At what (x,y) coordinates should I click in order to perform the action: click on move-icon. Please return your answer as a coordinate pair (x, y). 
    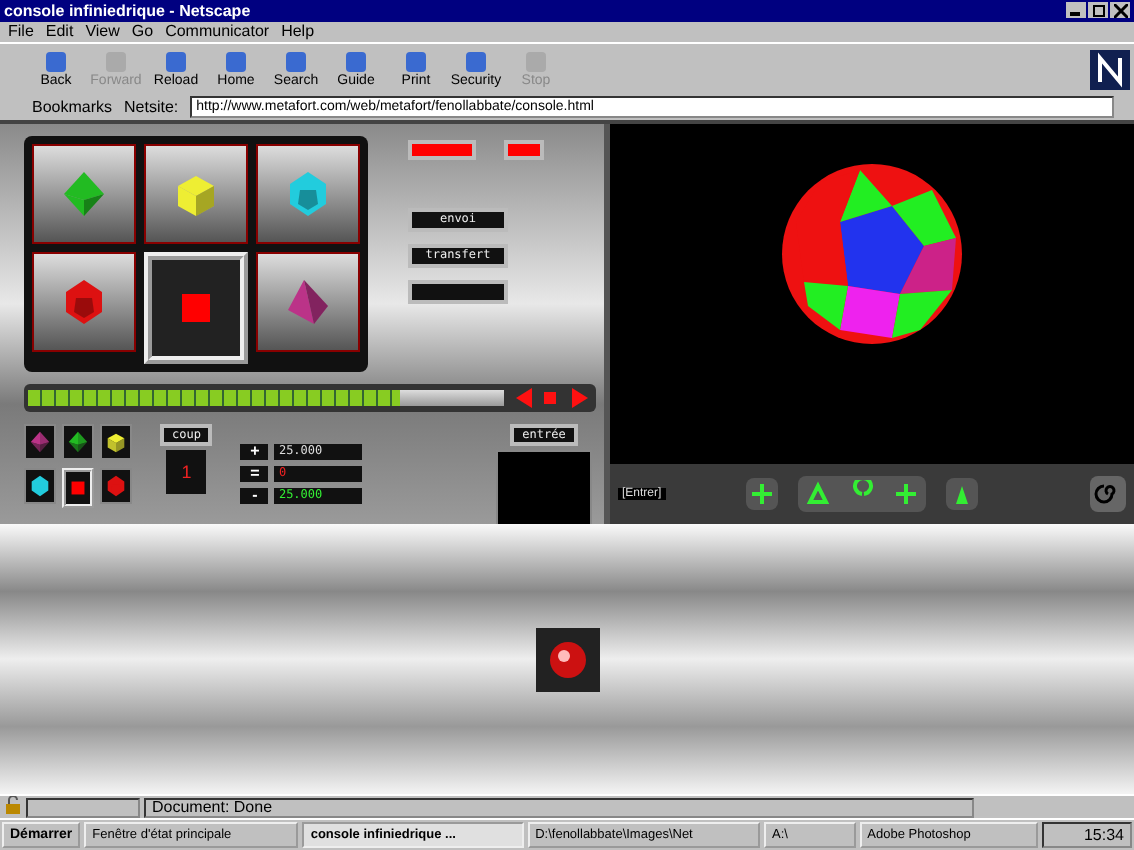
    Looking at the image, I should click on (761, 494).